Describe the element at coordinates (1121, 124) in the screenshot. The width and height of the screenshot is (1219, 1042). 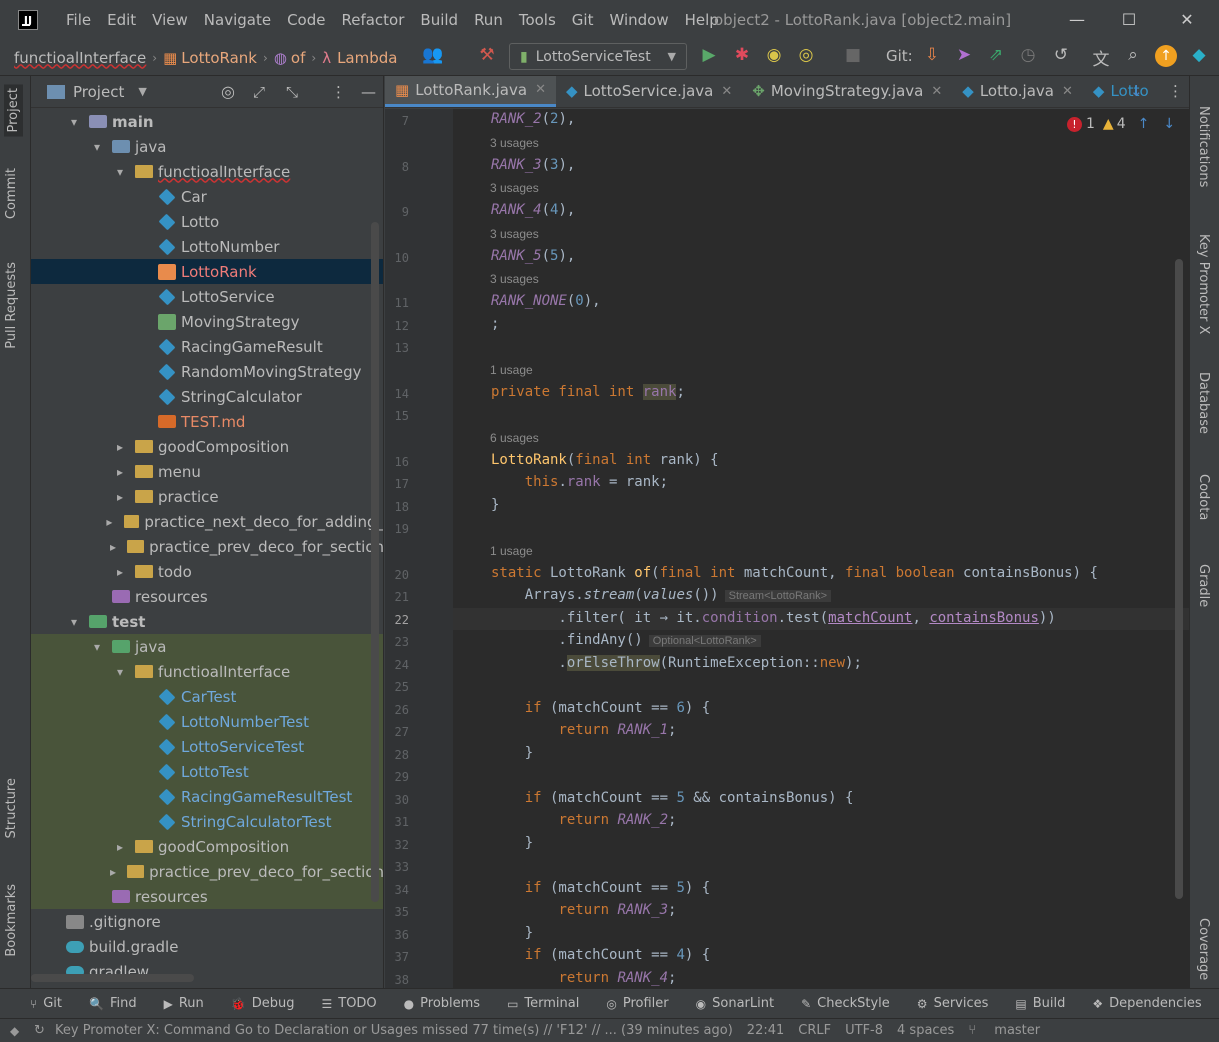
I see `inspection-widget: ! 1 ▲ 4 ↑ ↓` at that location.